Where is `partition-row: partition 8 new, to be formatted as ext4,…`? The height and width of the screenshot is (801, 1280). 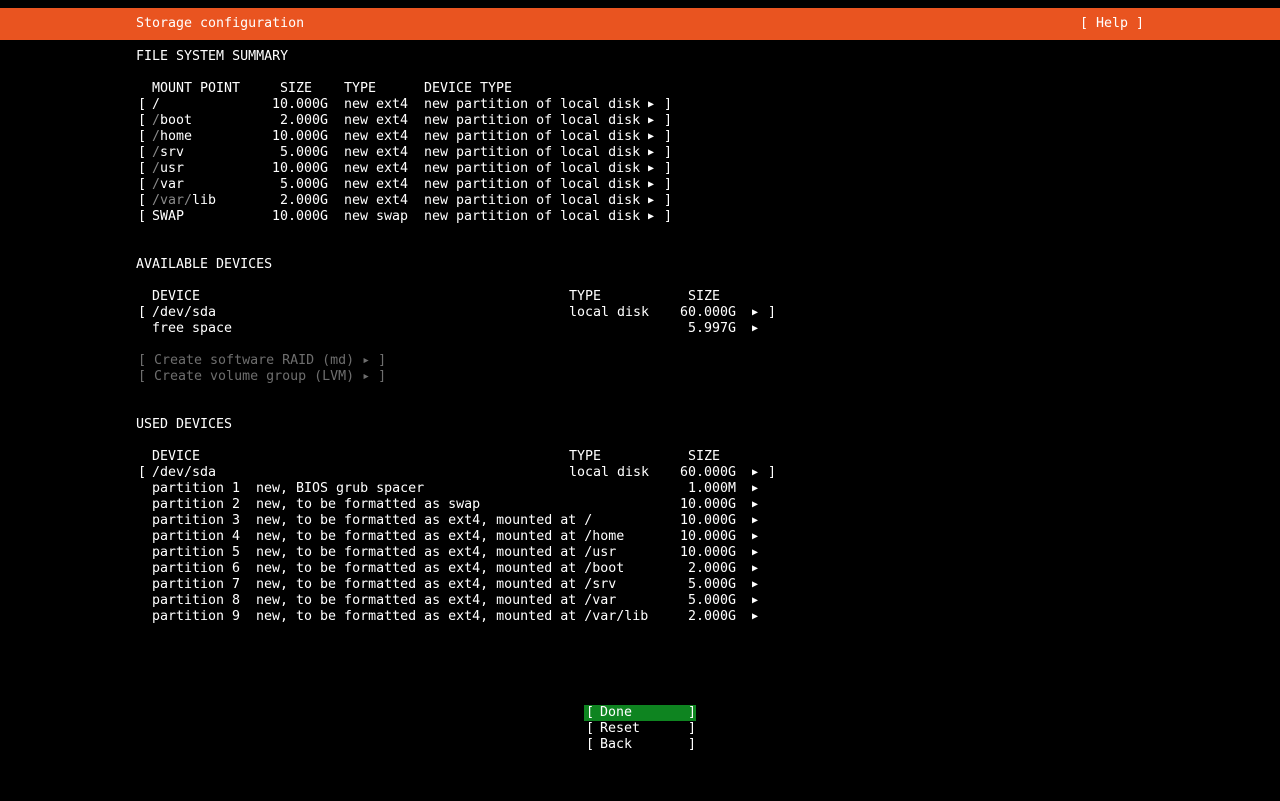 partition-row: partition 8 new, to be formatted as ext4,… is located at coordinates (640, 601).